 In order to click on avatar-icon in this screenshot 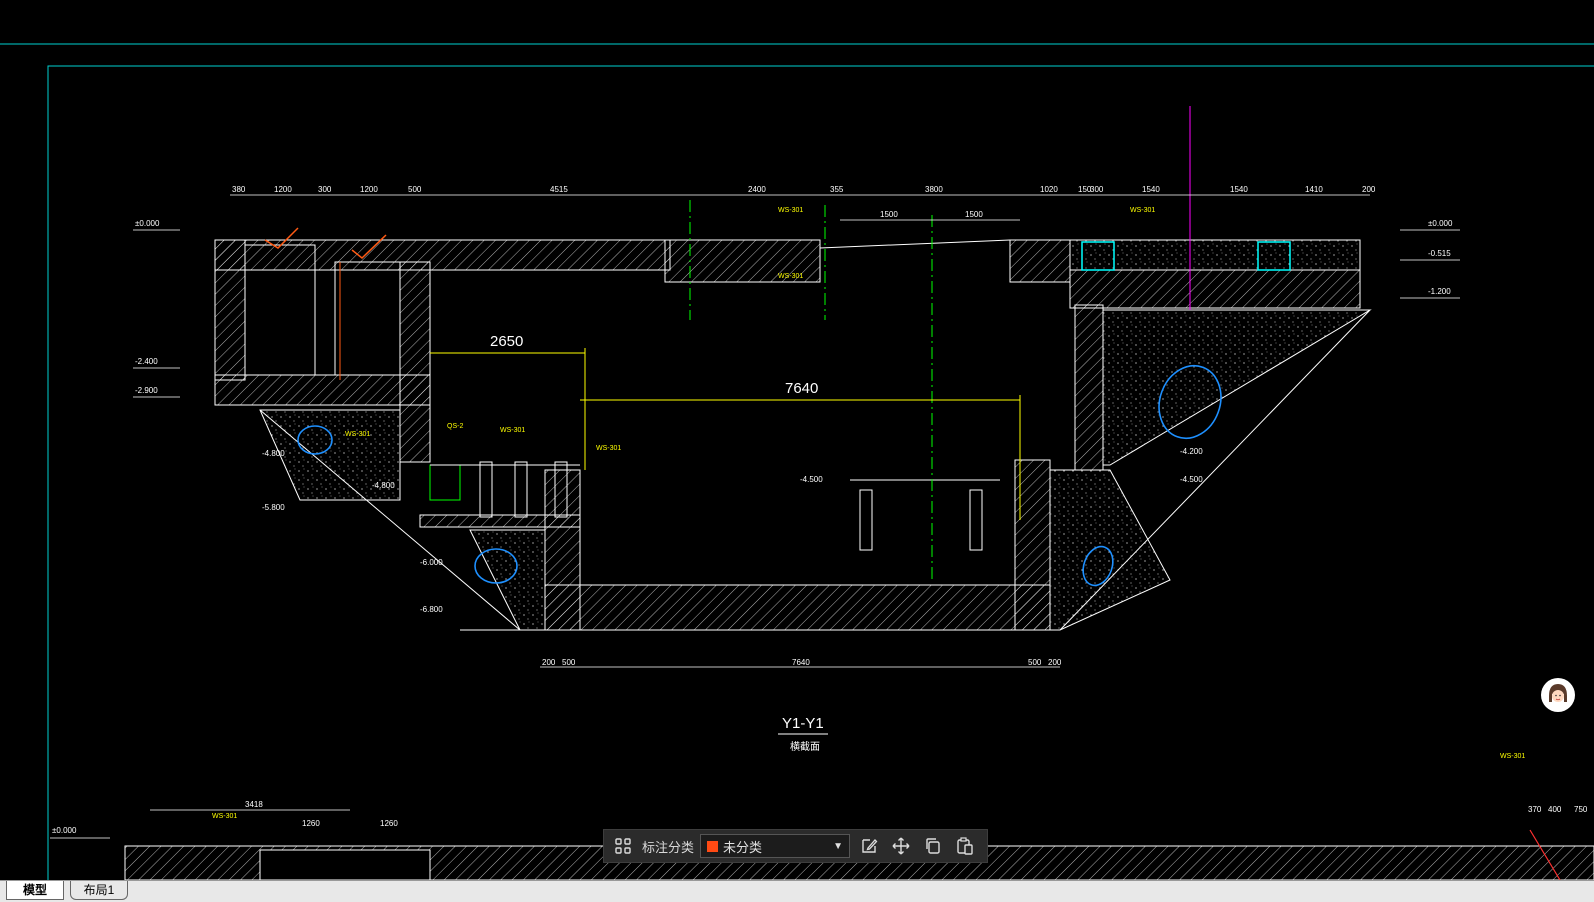, I will do `click(1558, 695)`.